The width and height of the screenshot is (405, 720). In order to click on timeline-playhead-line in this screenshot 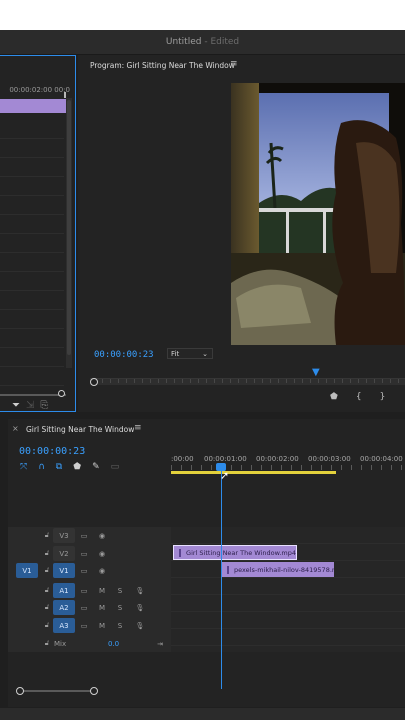, I will do `click(221, 578)`.